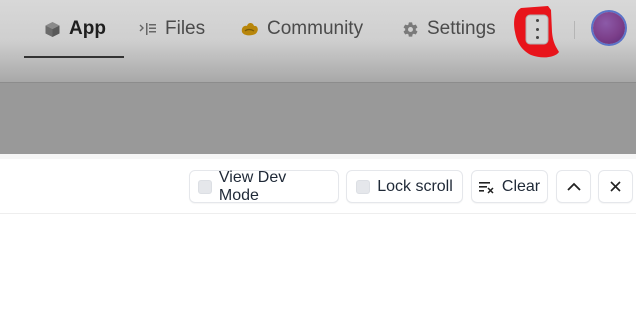  What do you see at coordinates (185, 28) in the screenshot?
I see `tab-files-label: Files` at bounding box center [185, 28].